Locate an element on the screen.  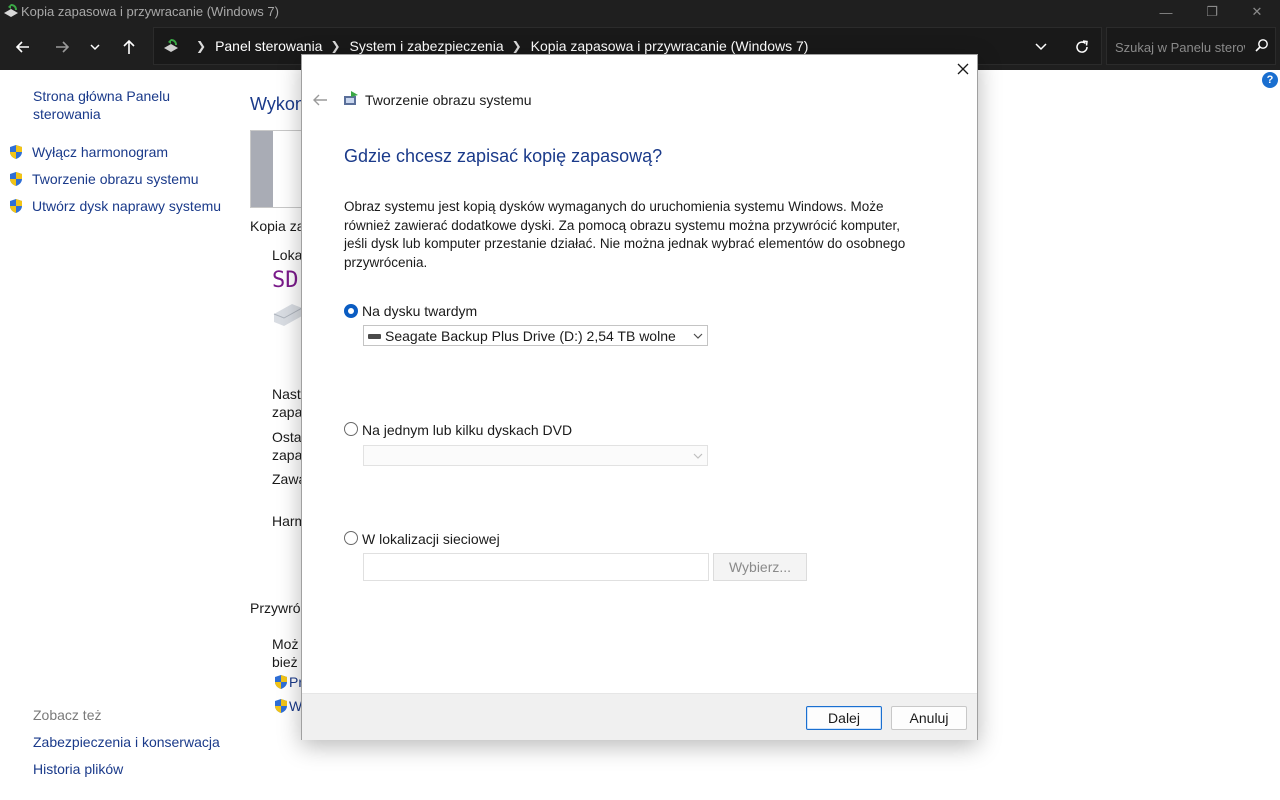
network-path-input is located at coordinates (536, 567).